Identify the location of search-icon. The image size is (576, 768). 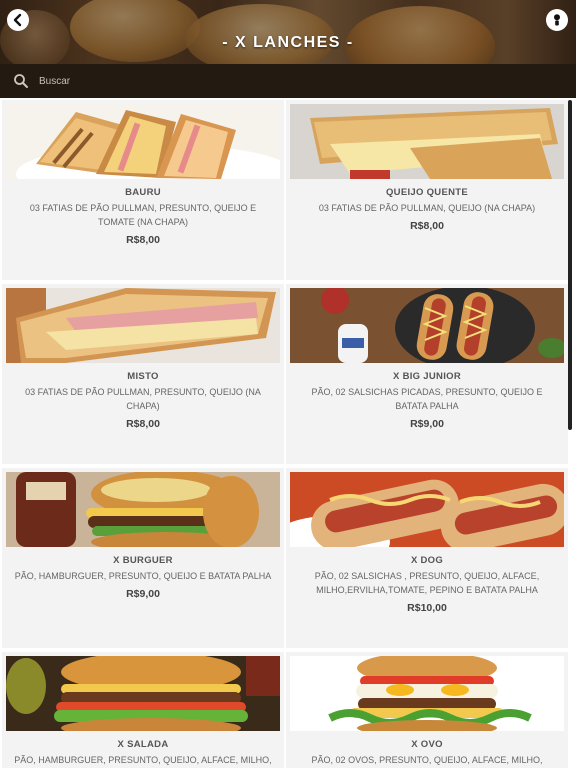
(21, 81).